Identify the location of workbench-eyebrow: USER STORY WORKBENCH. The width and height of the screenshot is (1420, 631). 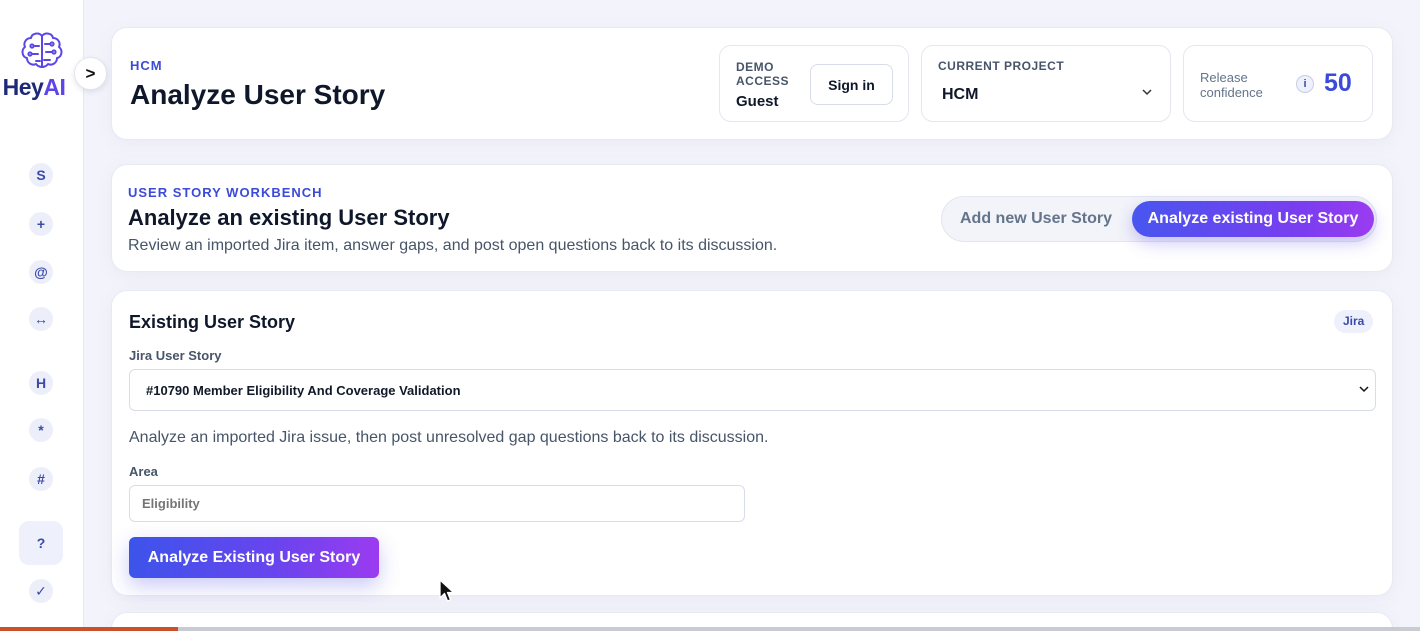
(225, 192).